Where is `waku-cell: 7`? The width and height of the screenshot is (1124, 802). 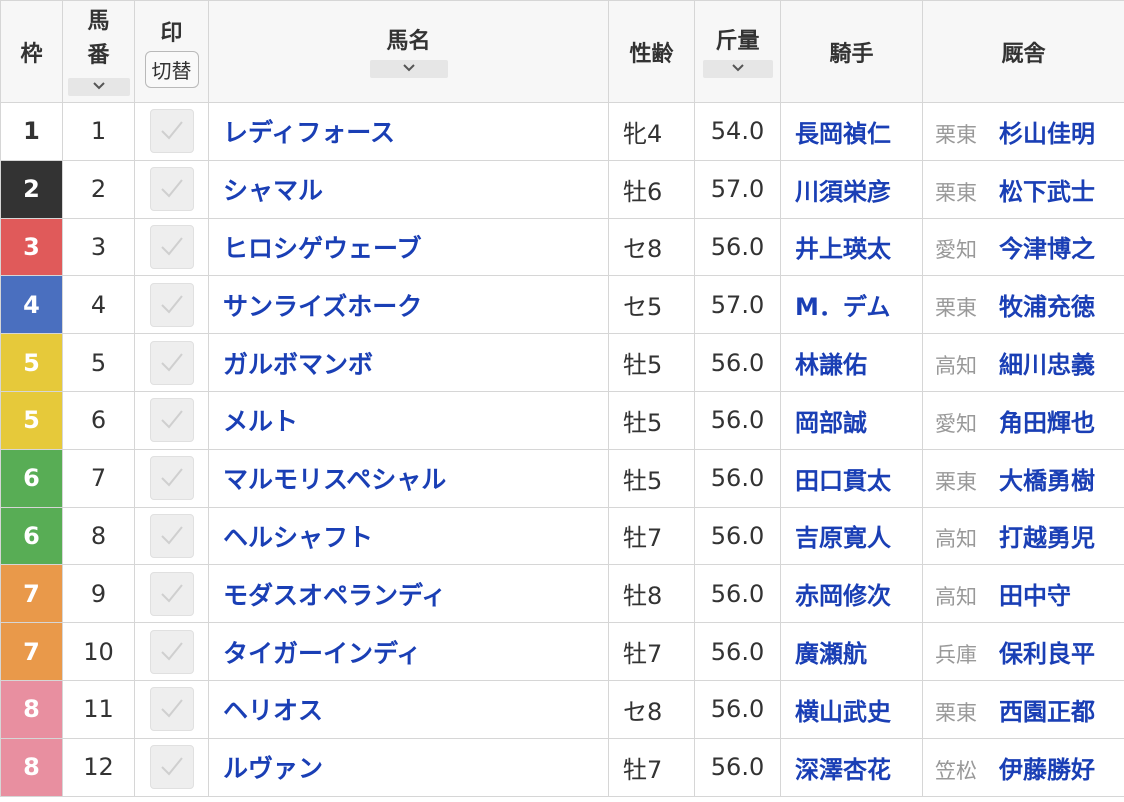
waku-cell: 7 is located at coordinates (31, 651).